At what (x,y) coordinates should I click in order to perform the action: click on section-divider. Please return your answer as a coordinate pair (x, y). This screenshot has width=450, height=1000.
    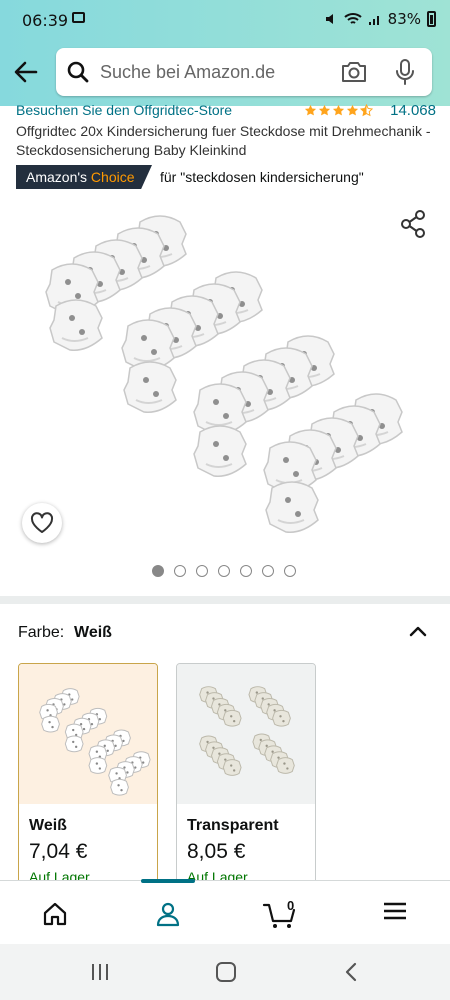
    Looking at the image, I should click on (225, 600).